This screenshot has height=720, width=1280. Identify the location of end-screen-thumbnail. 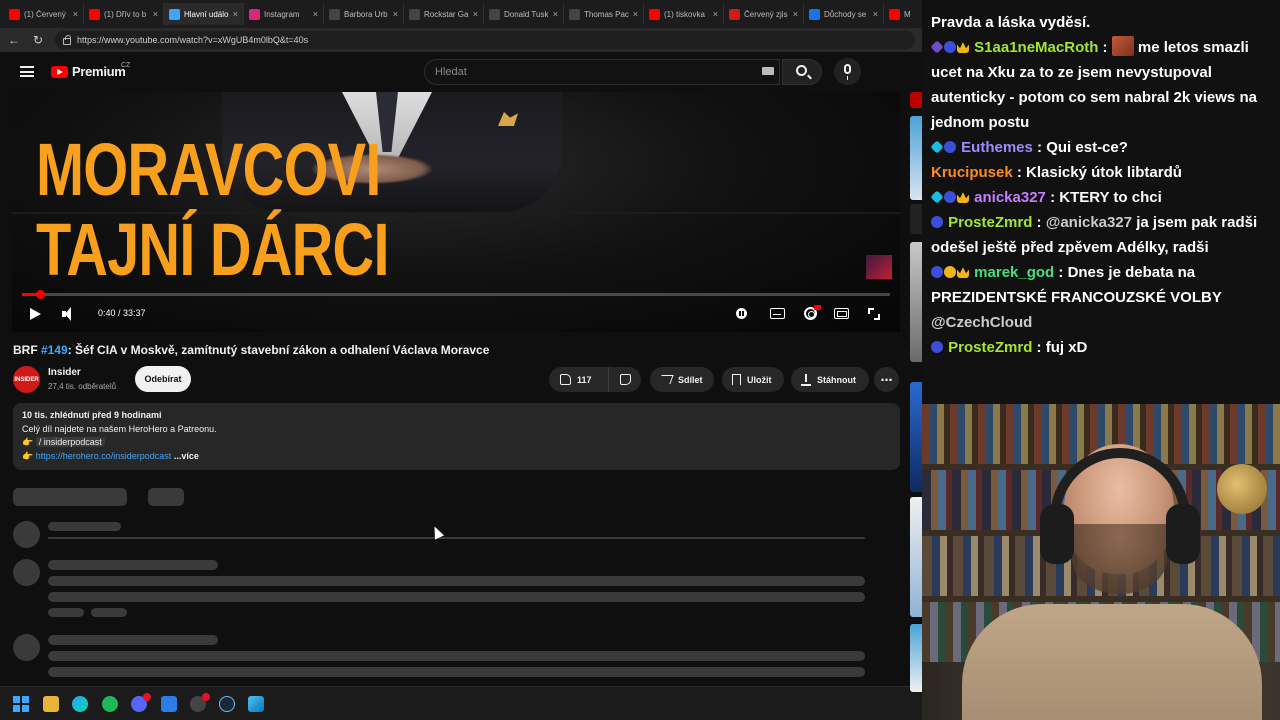
(879, 267).